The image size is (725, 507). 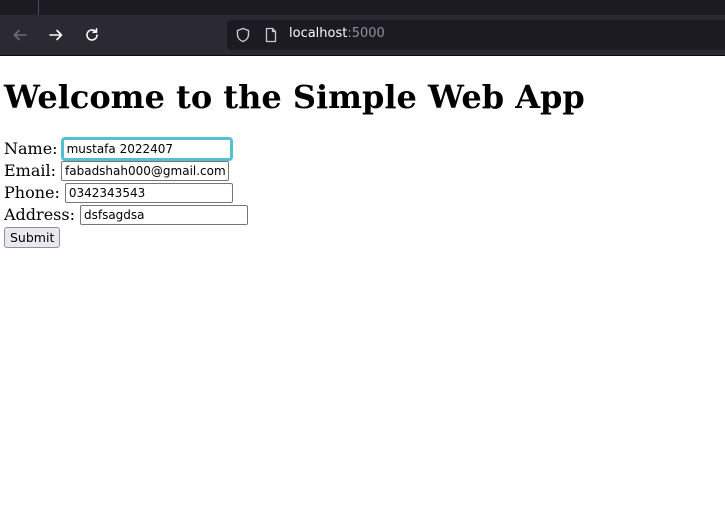 What do you see at coordinates (362, 149) in the screenshot?
I see `name-row: Name:` at bounding box center [362, 149].